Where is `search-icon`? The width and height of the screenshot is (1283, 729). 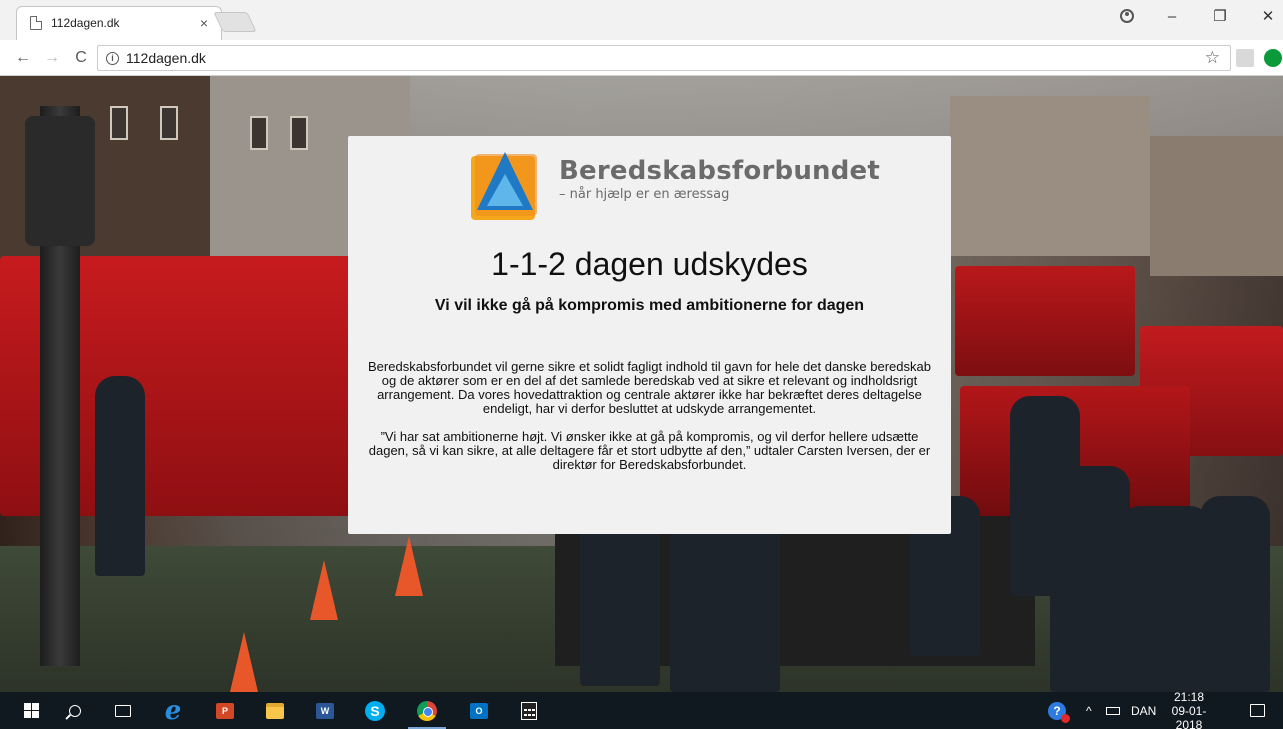 search-icon is located at coordinates (75, 710).